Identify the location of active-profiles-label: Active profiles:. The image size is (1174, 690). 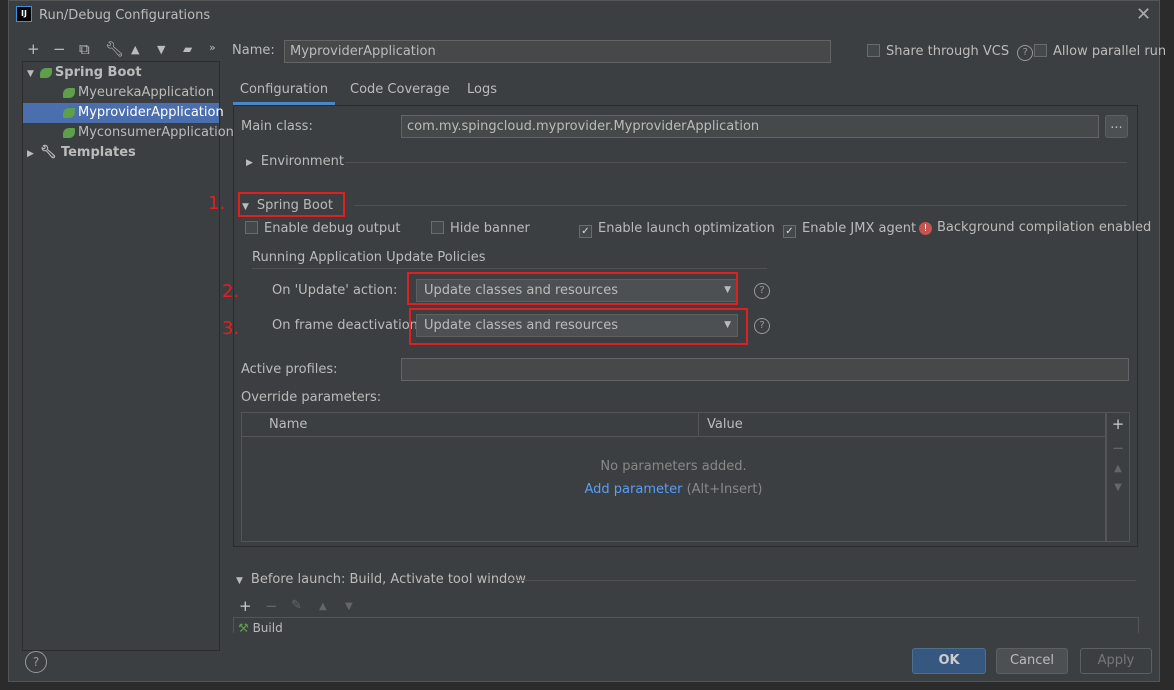
(289, 369).